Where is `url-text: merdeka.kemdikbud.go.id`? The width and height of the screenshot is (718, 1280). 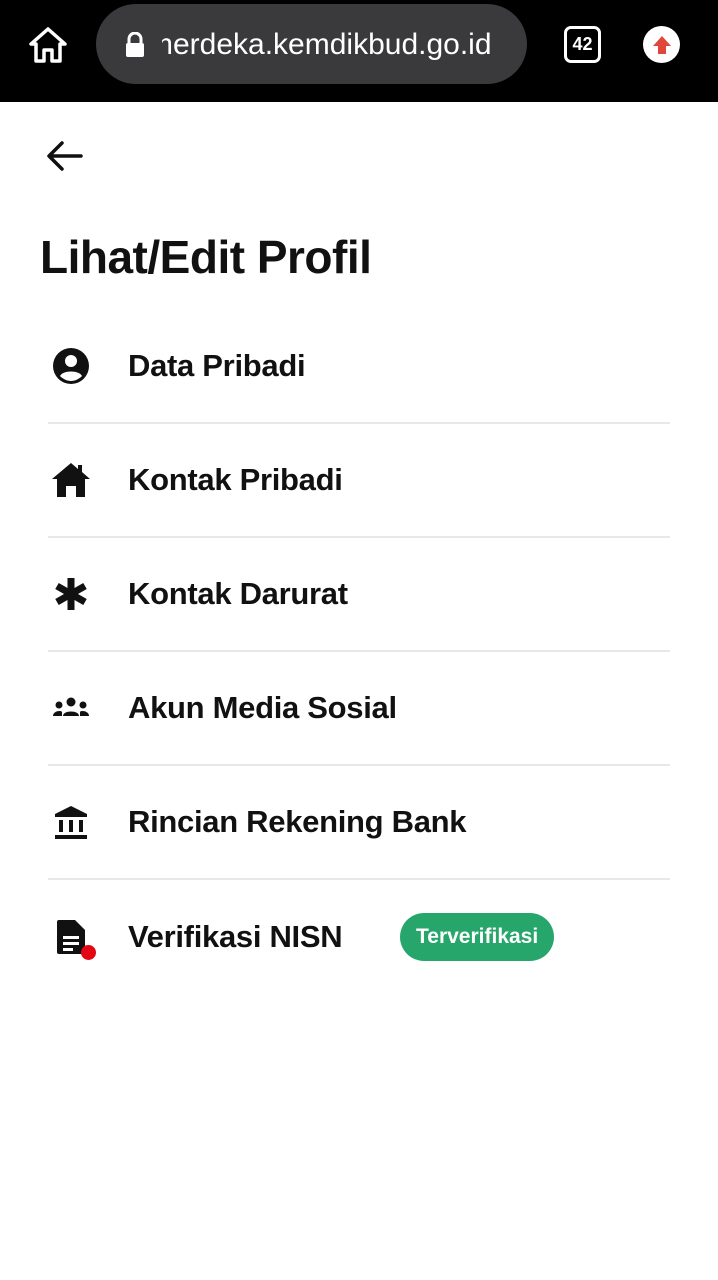
url-text: merdeka.kemdikbud.go.id is located at coordinates (327, 44).